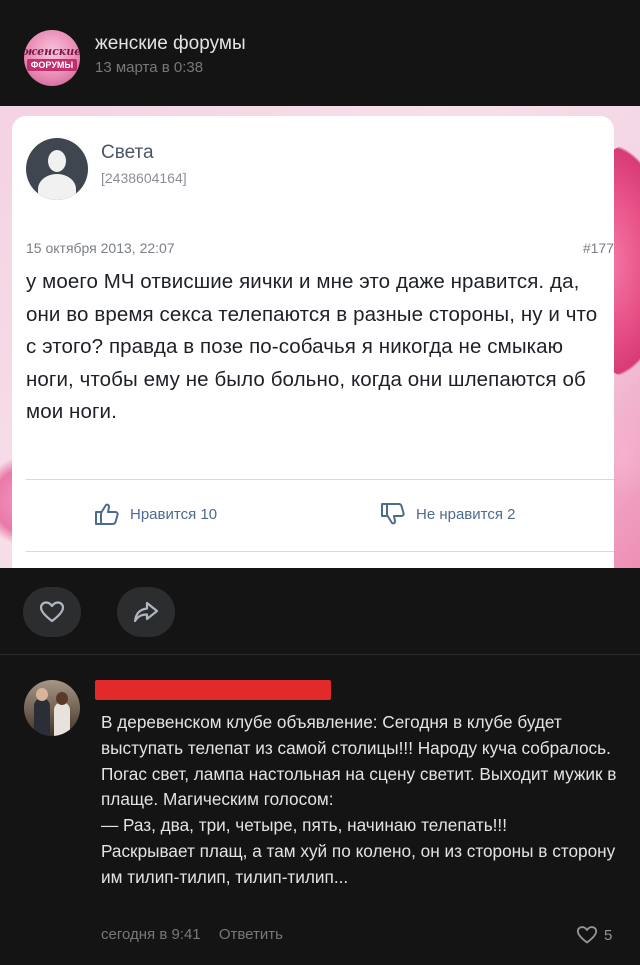 The image size is (640, 965). What do you see at coordinates (127, 152) in the screenshot?
I see `forum-user-name: Света` at bounding box center [127, 152].